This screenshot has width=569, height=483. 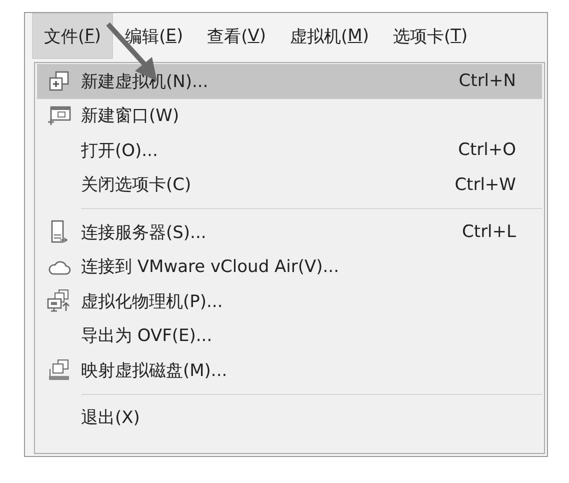 I want to click on menu-item: 退出(X), so click(x=289, y=417).